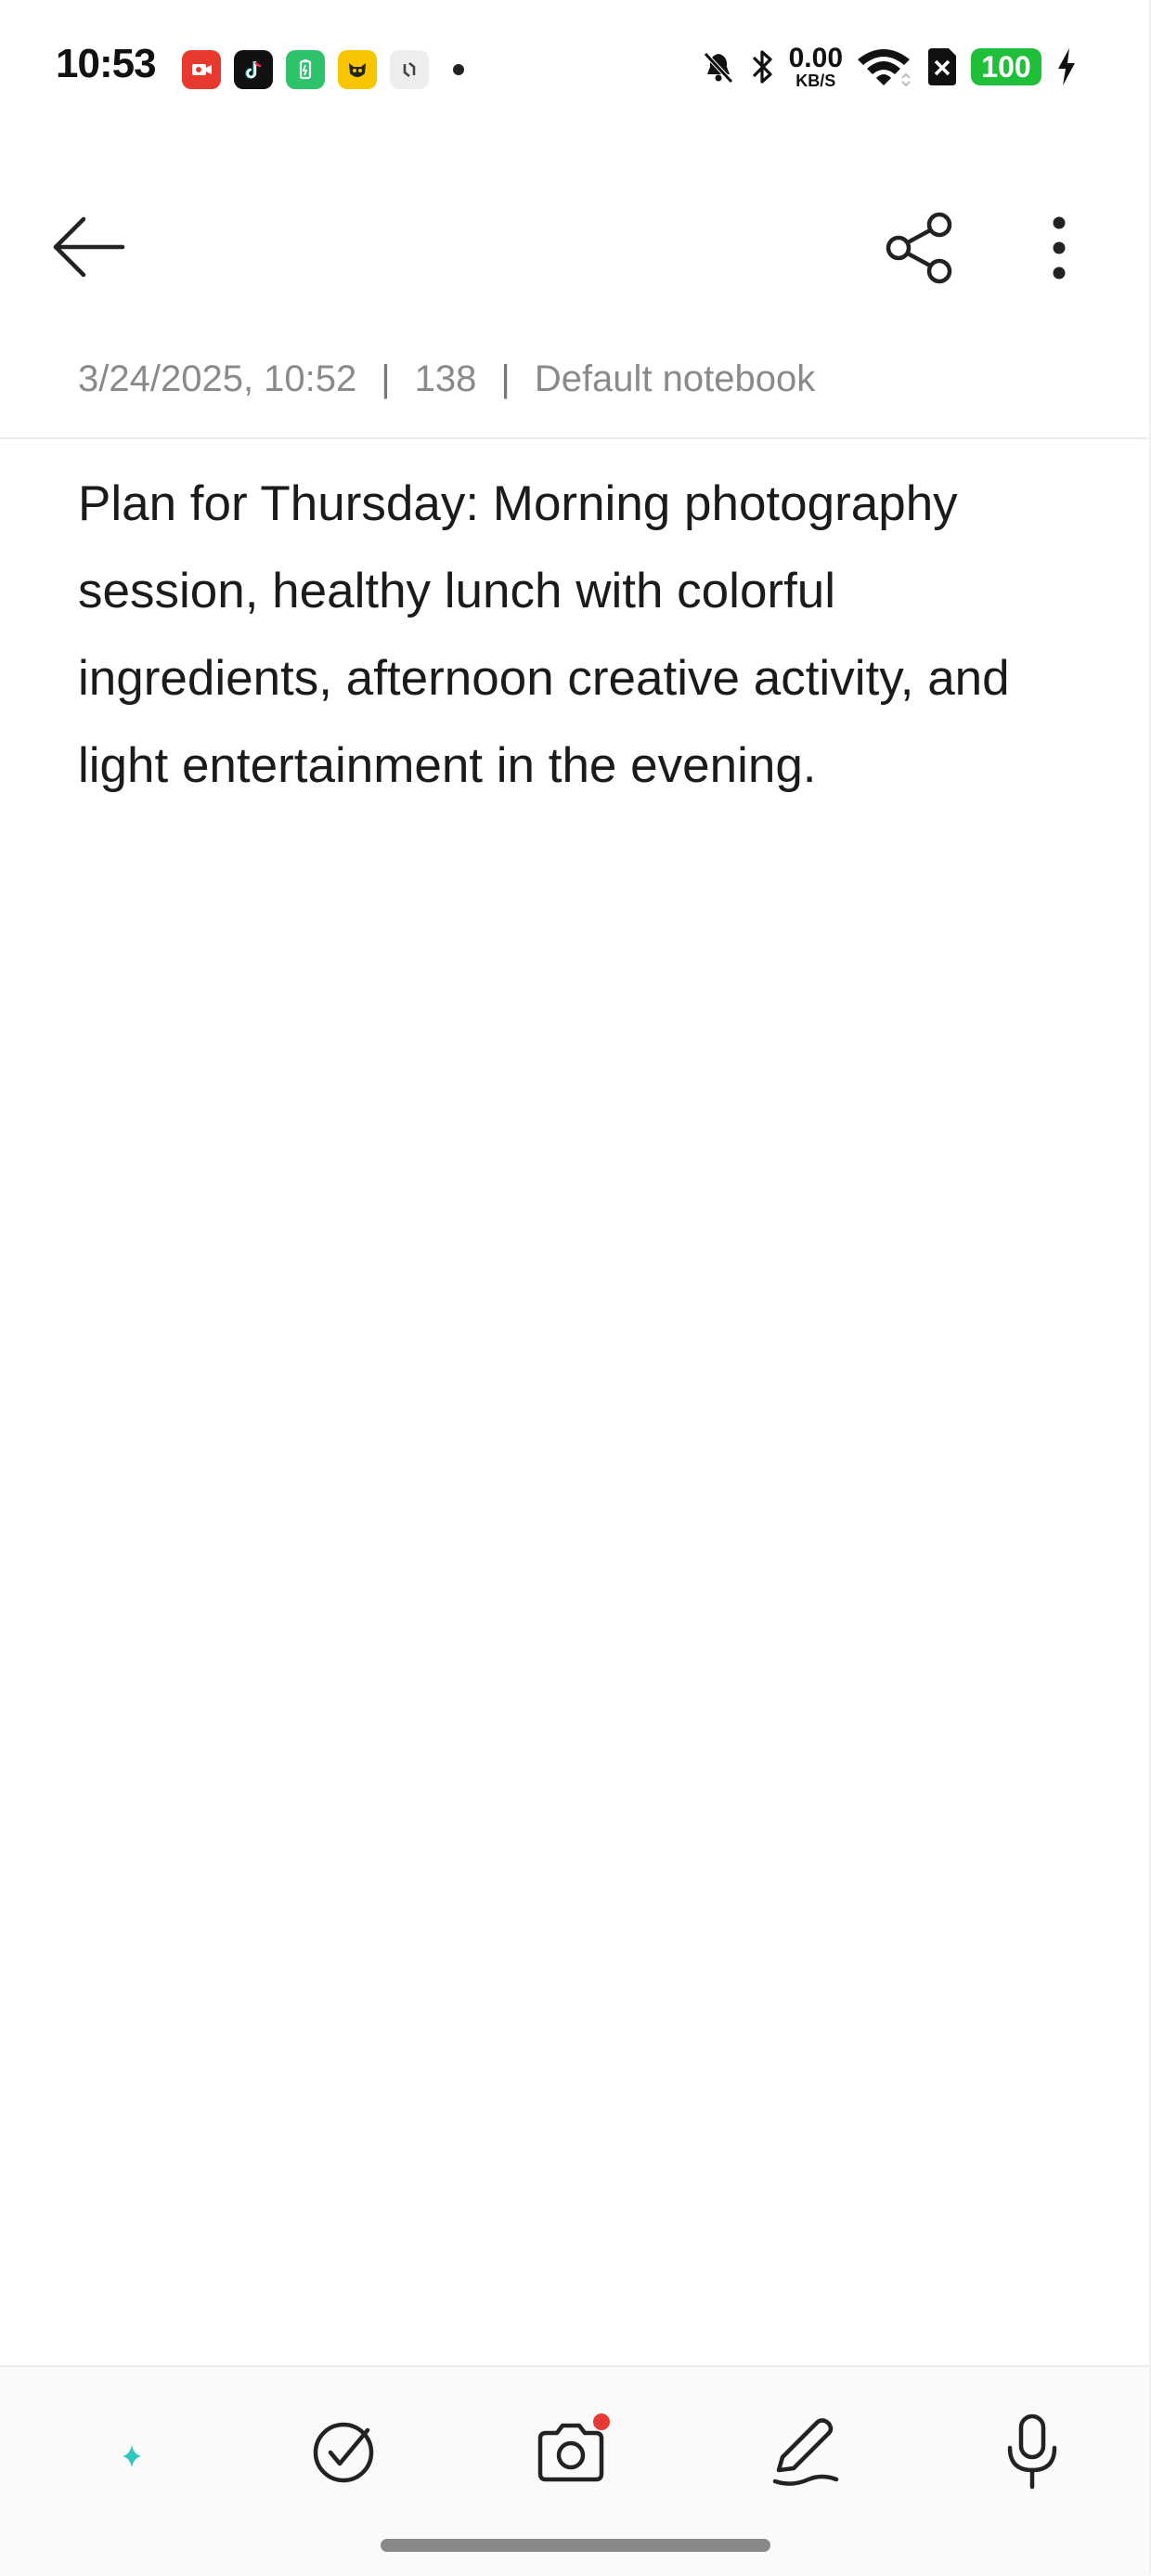 The height and width of the screenshot is (2576, 1151). Describe the element at coordinates (675, 379) in the screenshot. I see `notebook-selector: Default notebook` at that location.